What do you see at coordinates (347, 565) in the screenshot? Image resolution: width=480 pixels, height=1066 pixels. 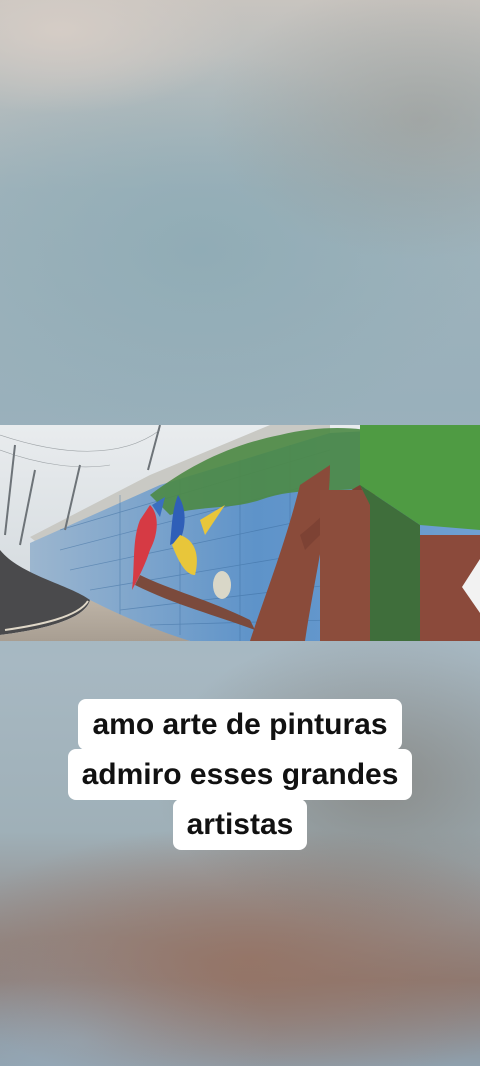 I see `brick-wall` at bounding box center [347, 565].